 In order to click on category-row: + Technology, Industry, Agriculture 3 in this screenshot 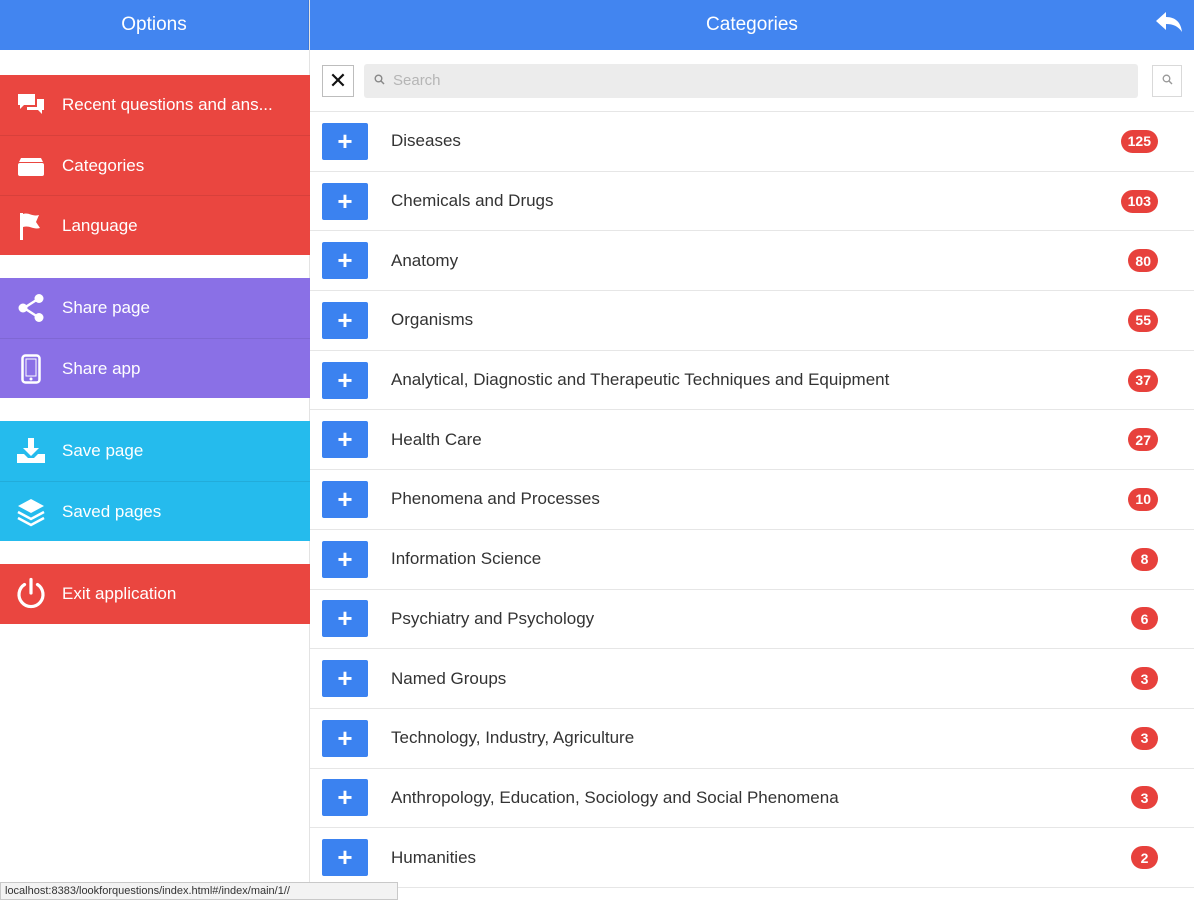, I will do `click(752, 739)`.